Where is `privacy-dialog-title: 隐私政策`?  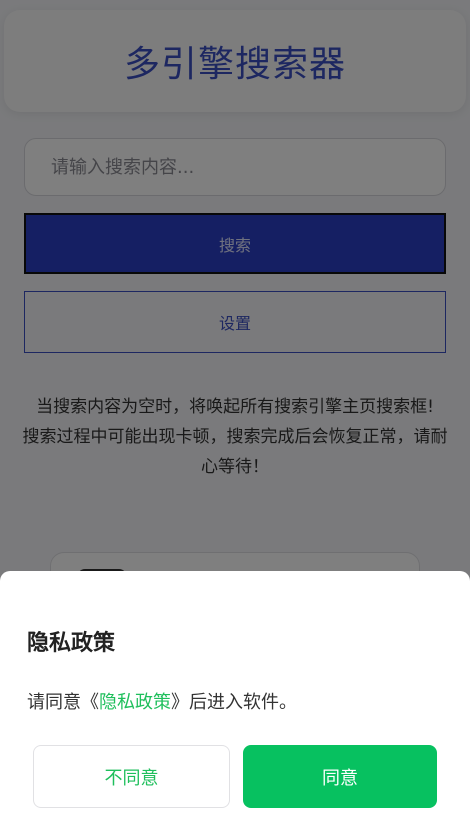 privacy-dialog-title: 隐私政策 is located at coordinates (71, 643).